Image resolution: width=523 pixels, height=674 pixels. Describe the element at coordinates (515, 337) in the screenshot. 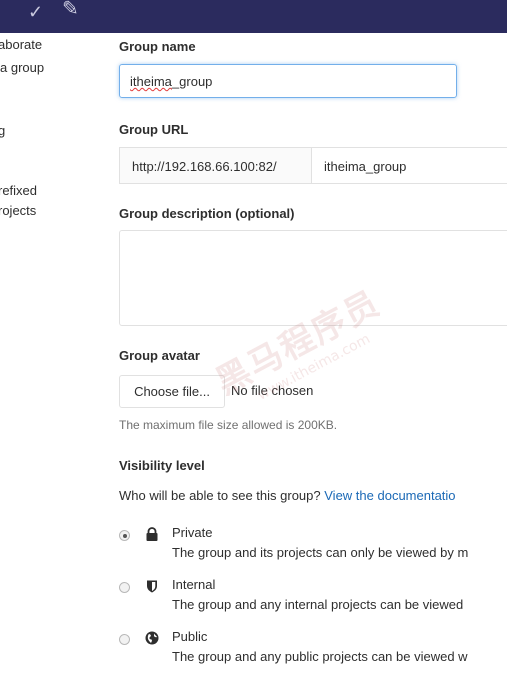

I see `page-right-edge` at that location.